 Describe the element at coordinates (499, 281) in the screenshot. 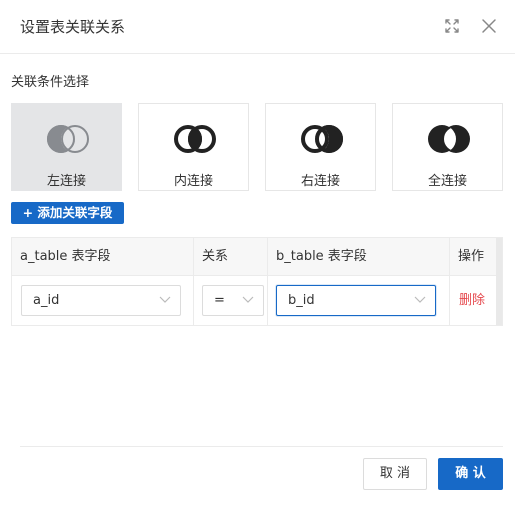

I see `table-scrollbar` at that location.